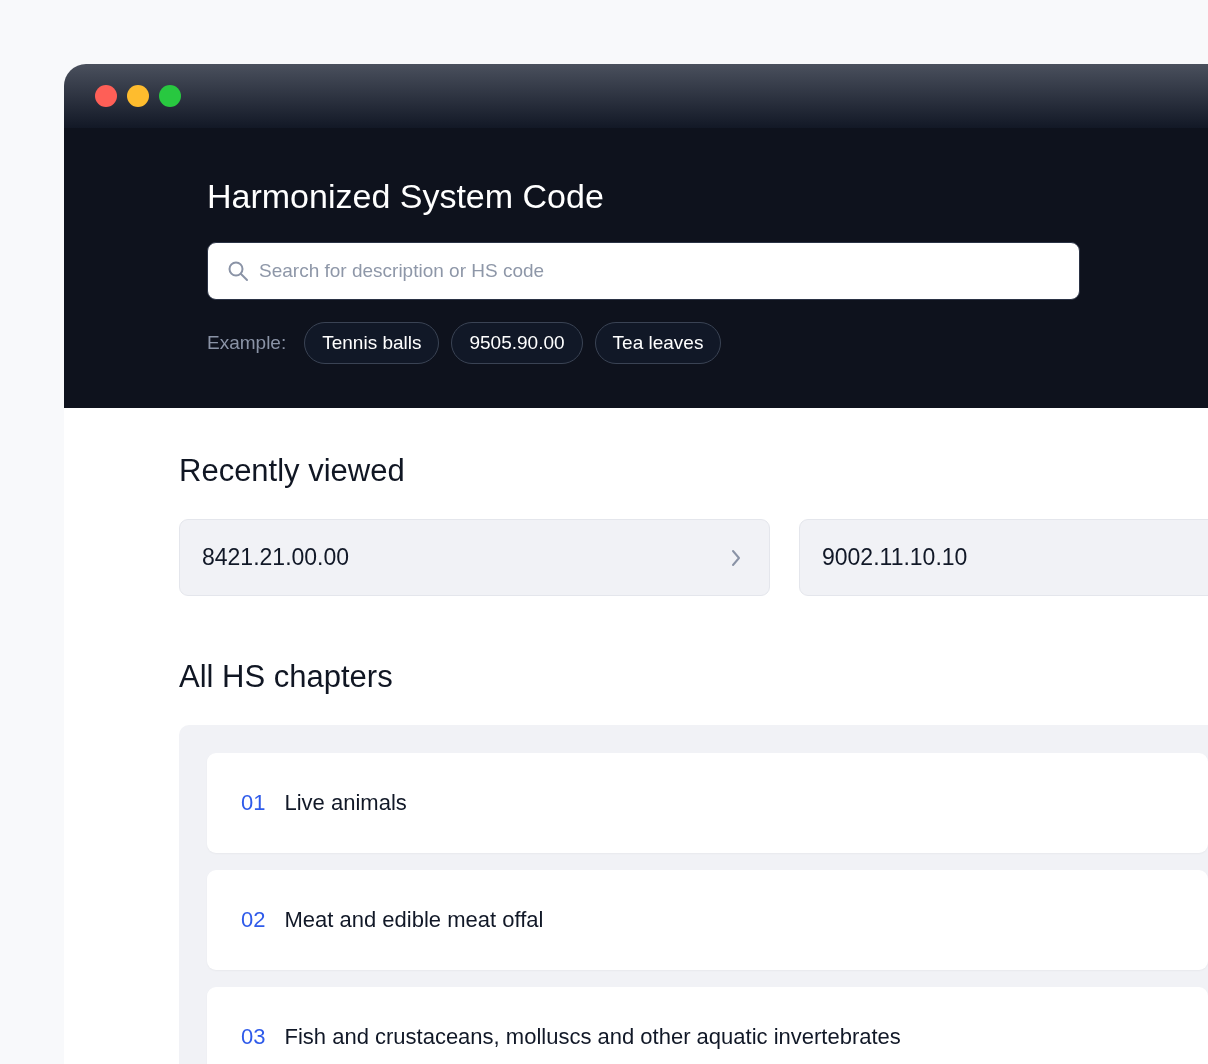  Describe the element at coordinates (736, 557) in the screenshot. I see `chevron-right-icon` at that location.